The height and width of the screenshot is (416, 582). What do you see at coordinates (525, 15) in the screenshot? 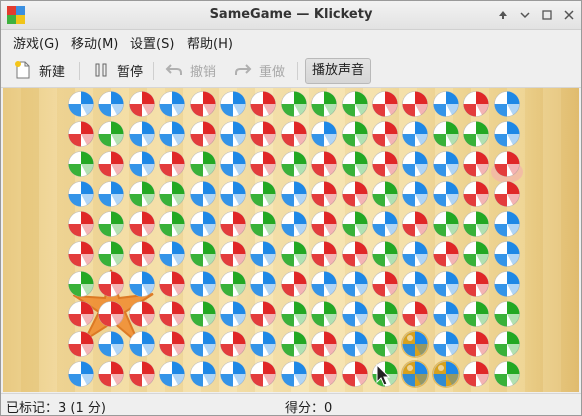
I see `minimize-button` at bounding box center [525, 15].